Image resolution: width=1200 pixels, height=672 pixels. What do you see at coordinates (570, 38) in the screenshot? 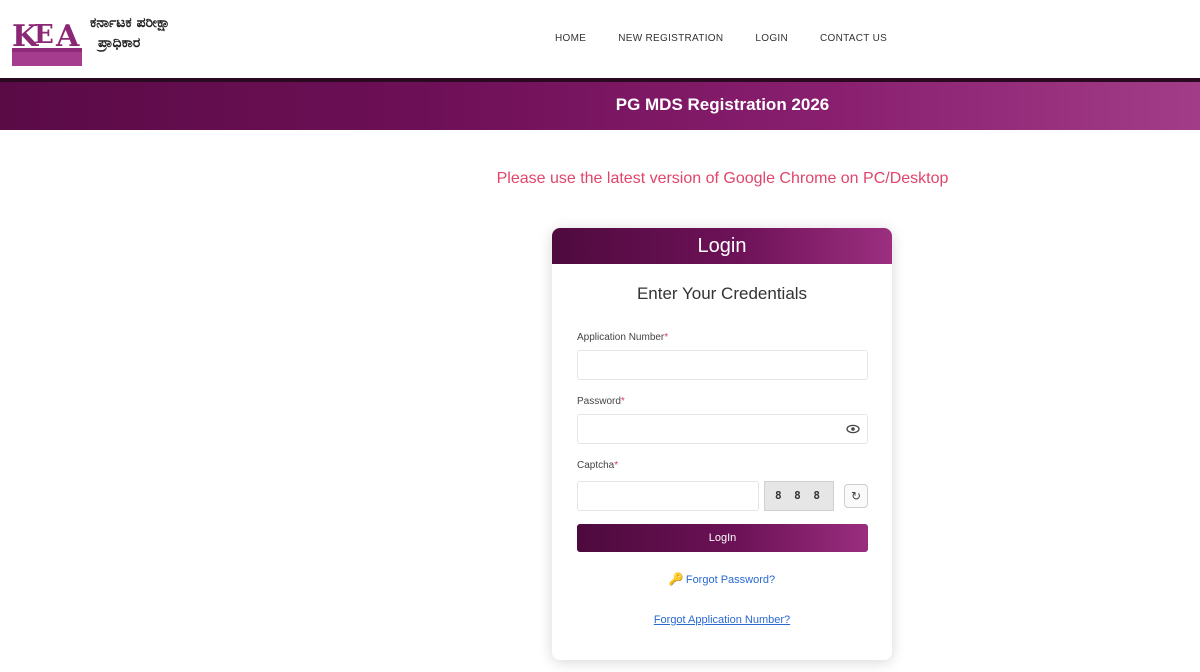
I see `nav-home: HOME` at bounding box center [570, 38].